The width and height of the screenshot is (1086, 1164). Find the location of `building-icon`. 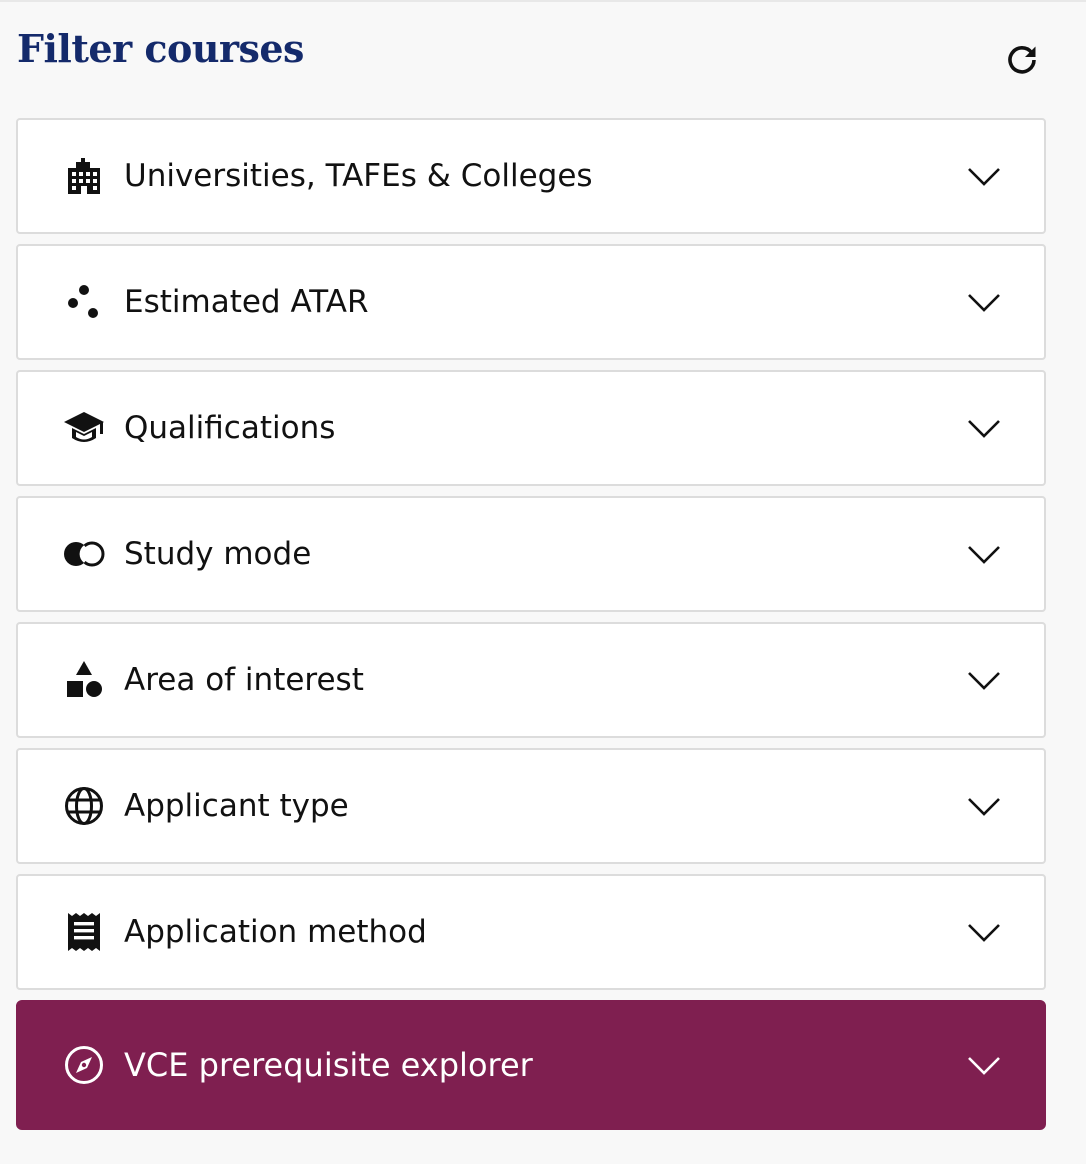

building-icon is located at coordinates (84, 176).